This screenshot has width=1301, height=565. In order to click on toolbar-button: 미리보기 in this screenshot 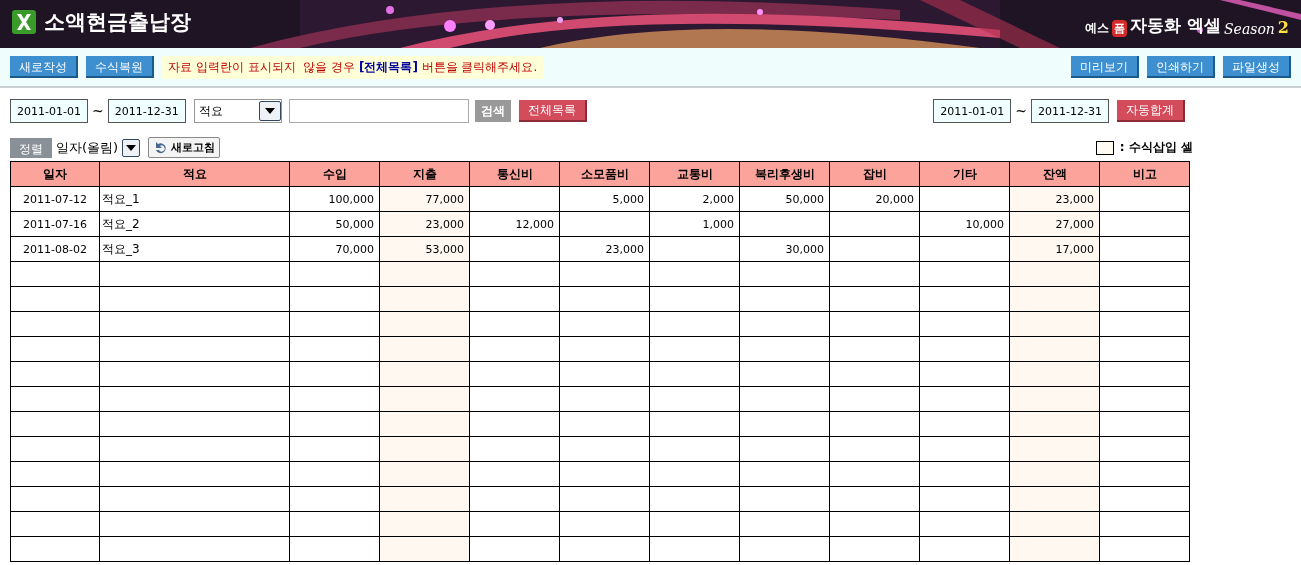, I will do `click(1105, 67)`.